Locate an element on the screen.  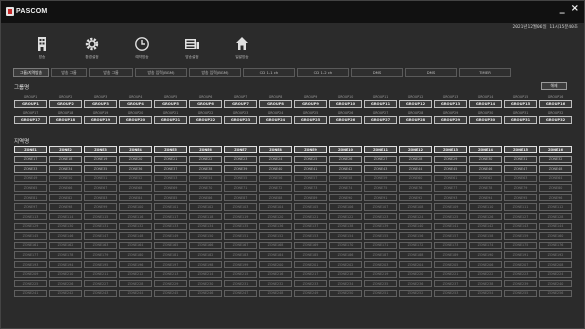
zone-button: ZONE206 is located at coordinates (485, 264).